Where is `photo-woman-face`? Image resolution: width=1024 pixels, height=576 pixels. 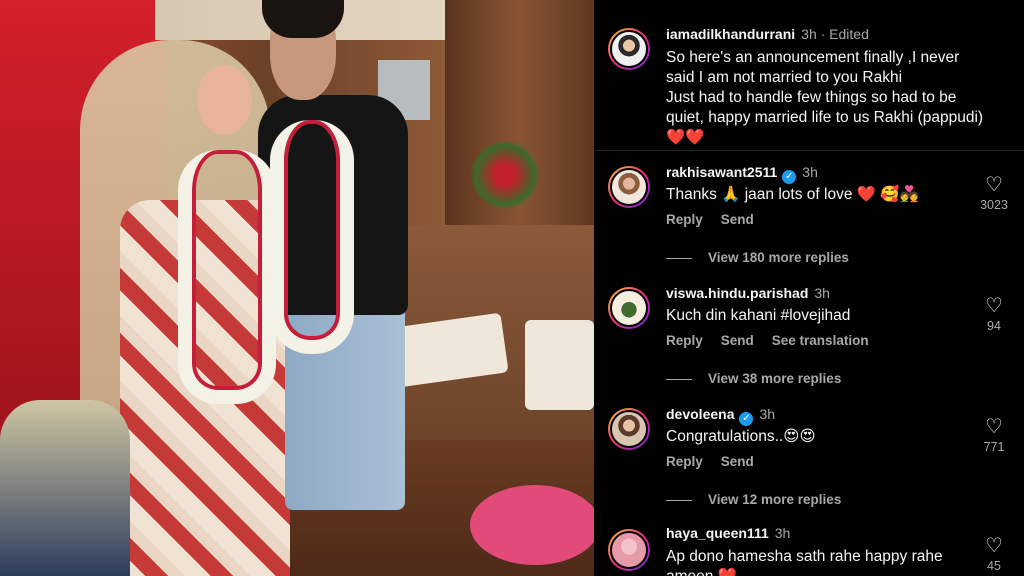
photo-woman-face is located at coordinates (224, 100).